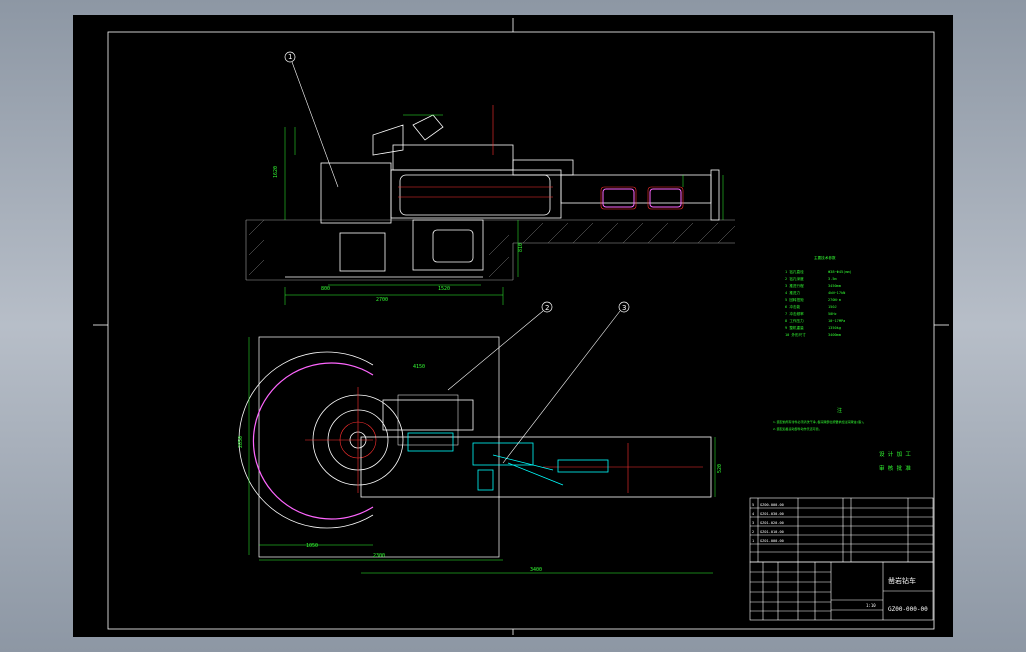  What do you see at coordinates (521, 247) in the screenshot?
I see `dim-elev-lower: 810` at bounding box center [521, 247].